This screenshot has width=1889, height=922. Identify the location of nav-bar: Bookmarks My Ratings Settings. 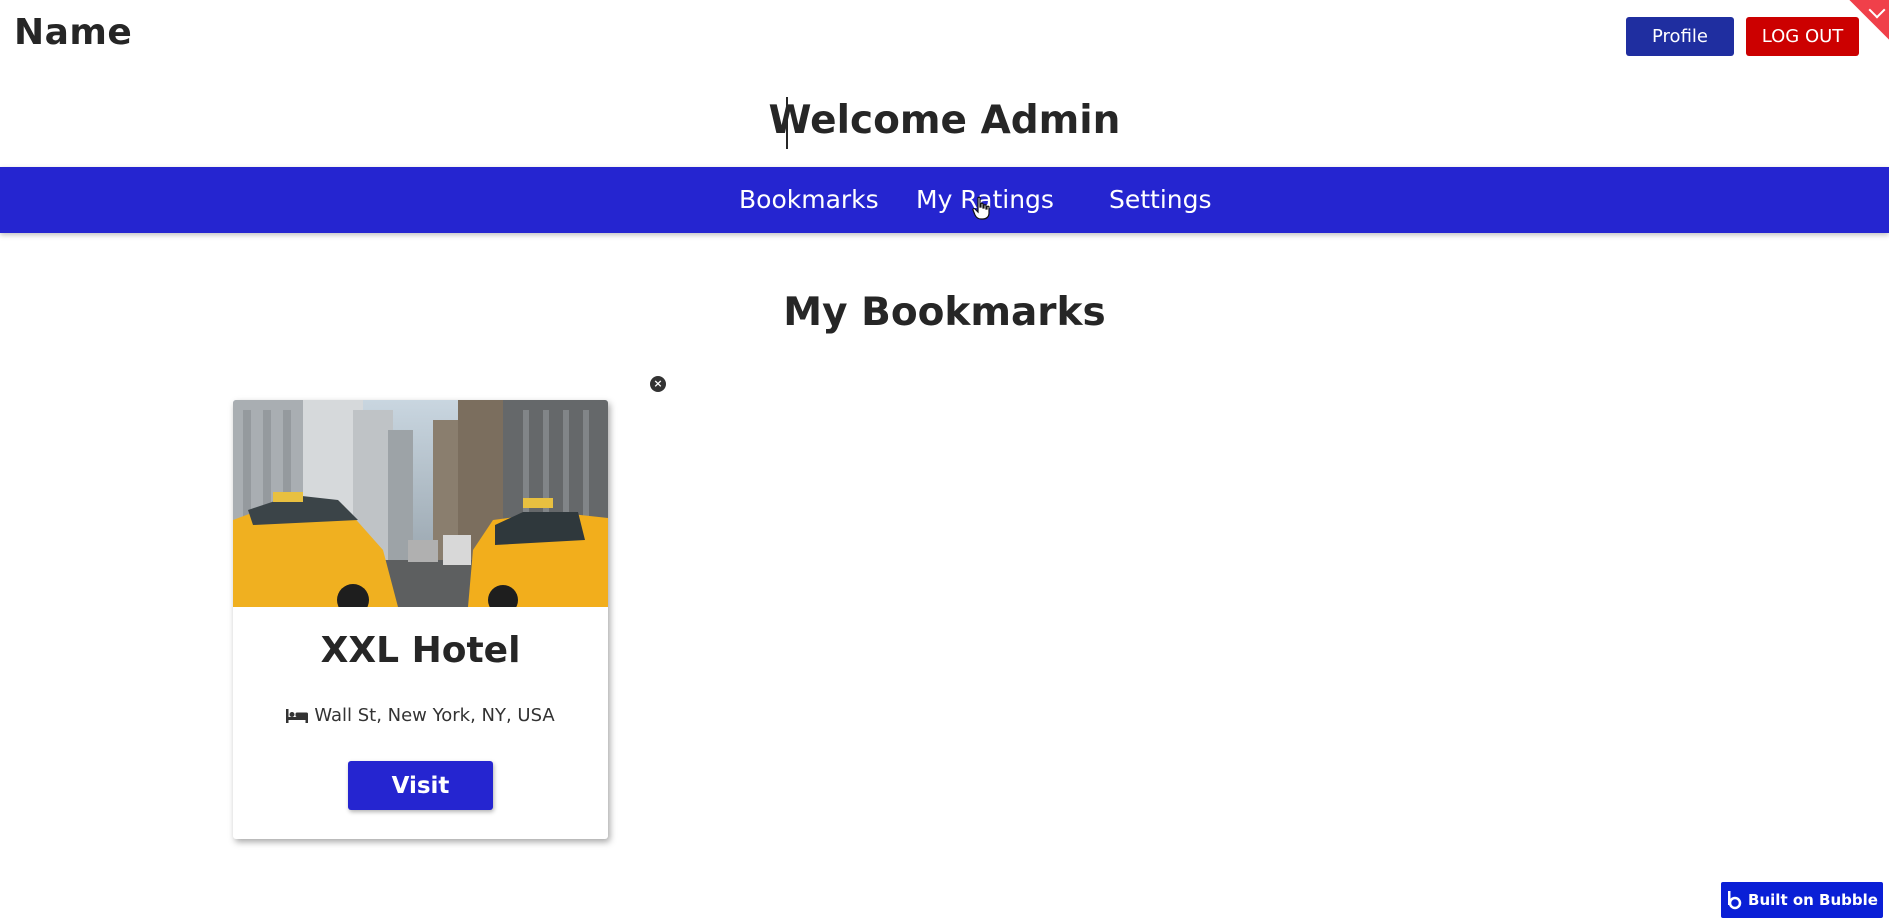
(944, 200).